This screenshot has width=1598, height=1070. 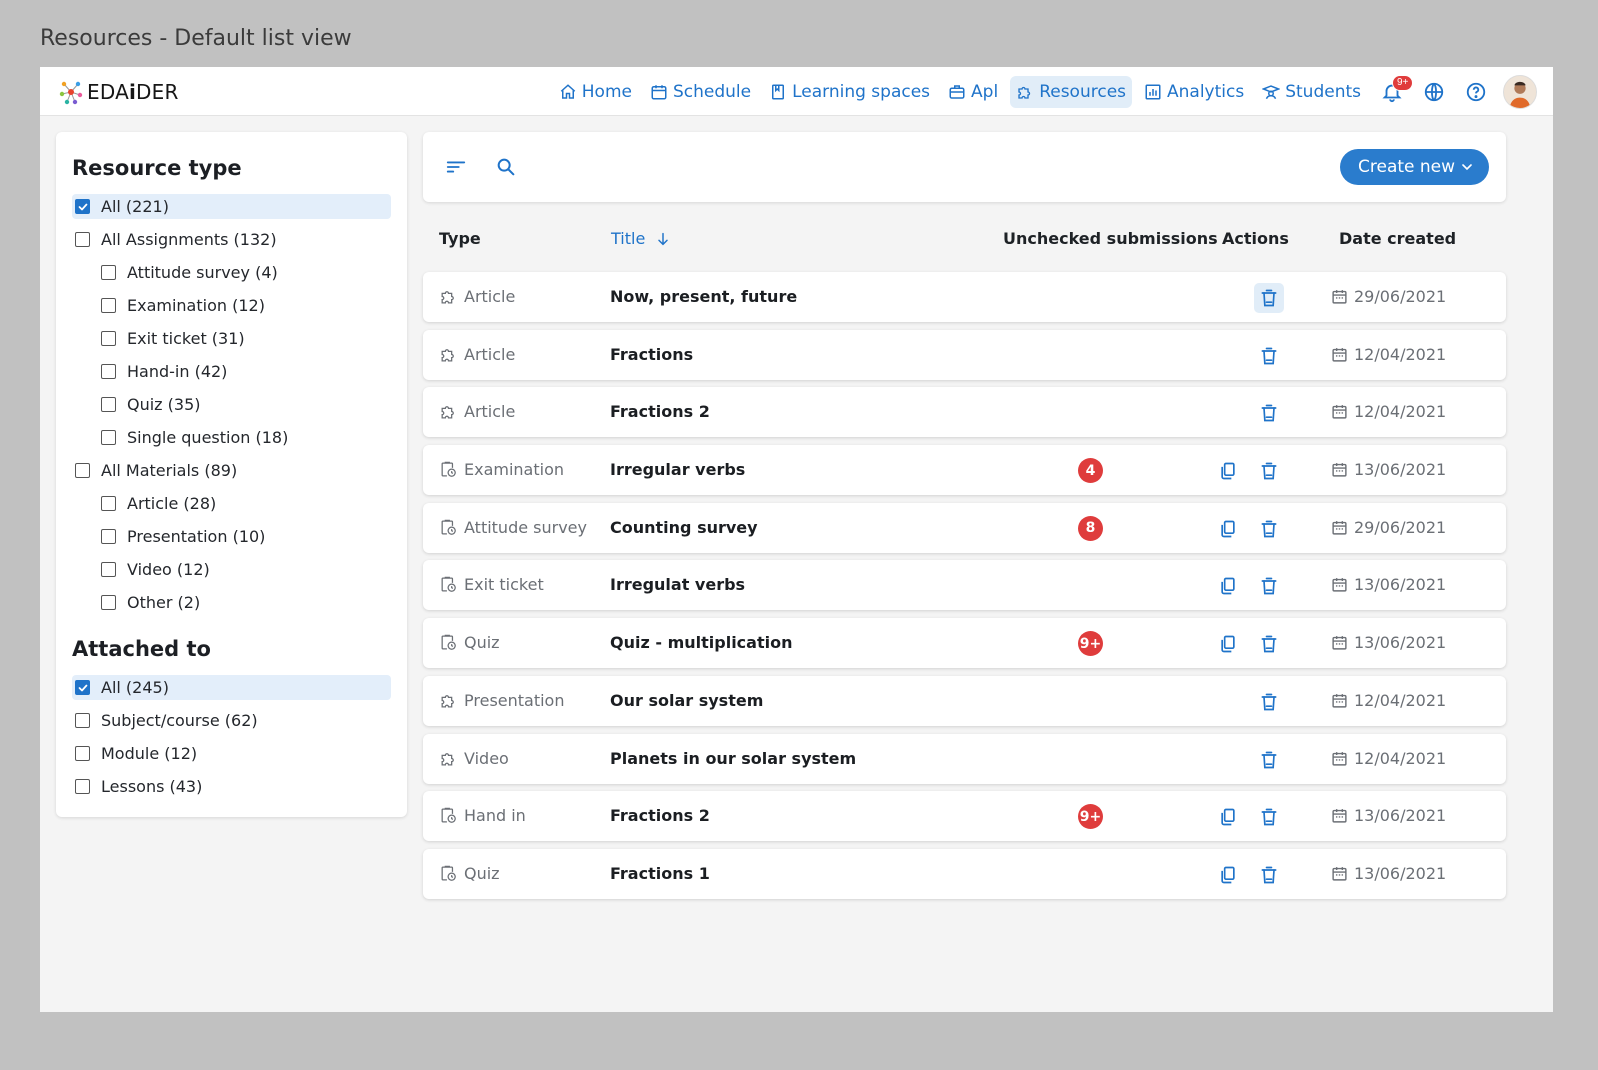 I want to click on row-title: Fractions 1, so click(x=660, y=873).